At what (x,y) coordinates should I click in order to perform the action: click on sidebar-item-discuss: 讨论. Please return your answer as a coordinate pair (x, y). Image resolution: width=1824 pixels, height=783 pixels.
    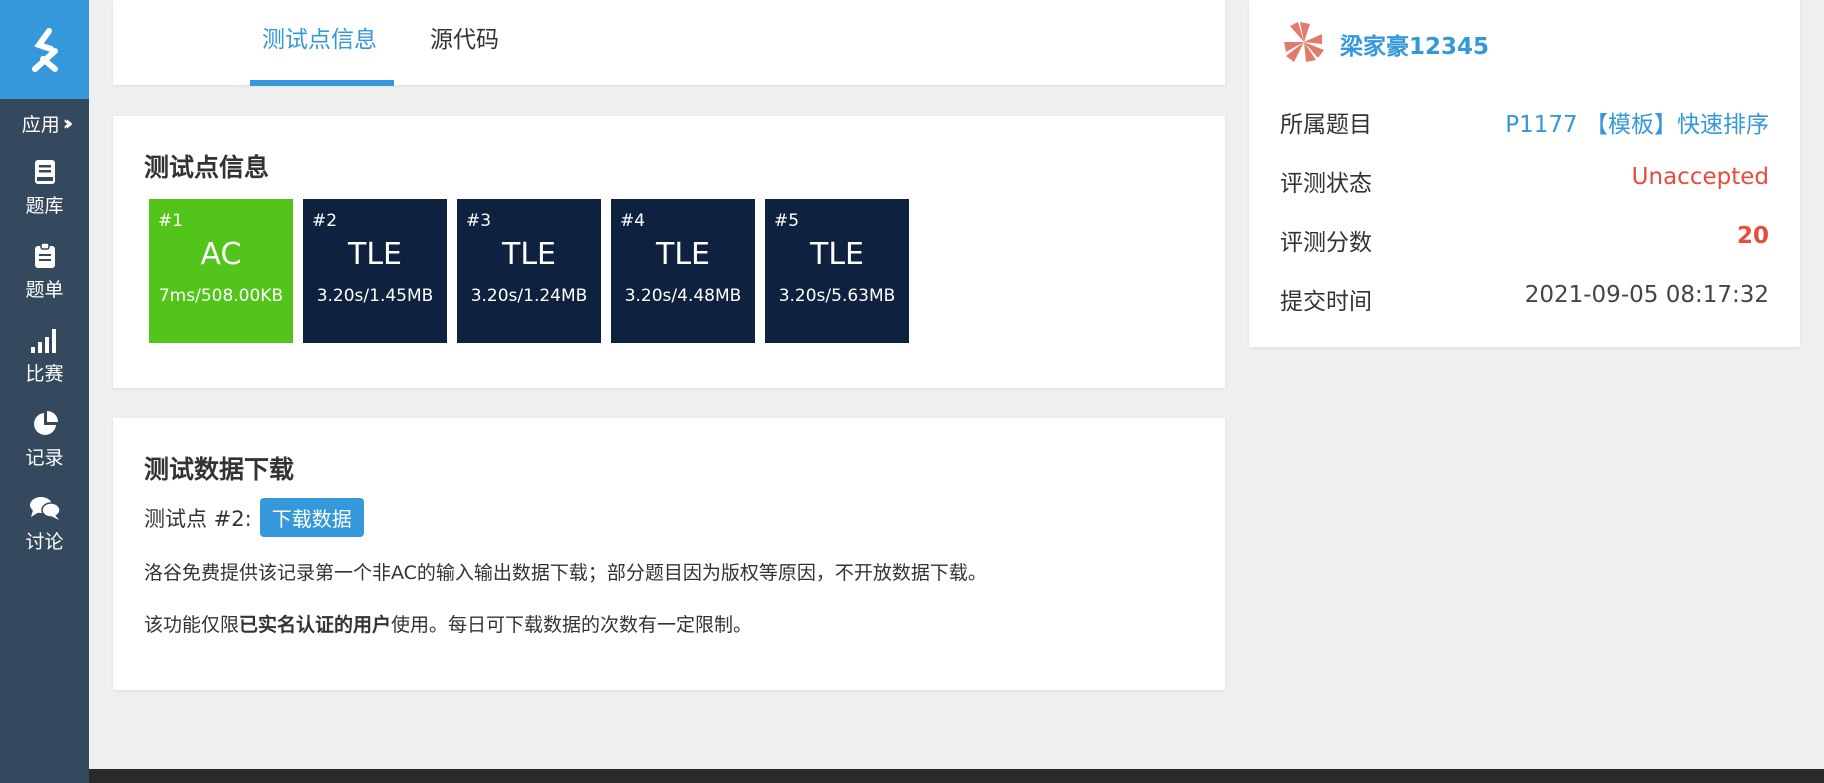
    Looking at the image, I should click on (44, 523).